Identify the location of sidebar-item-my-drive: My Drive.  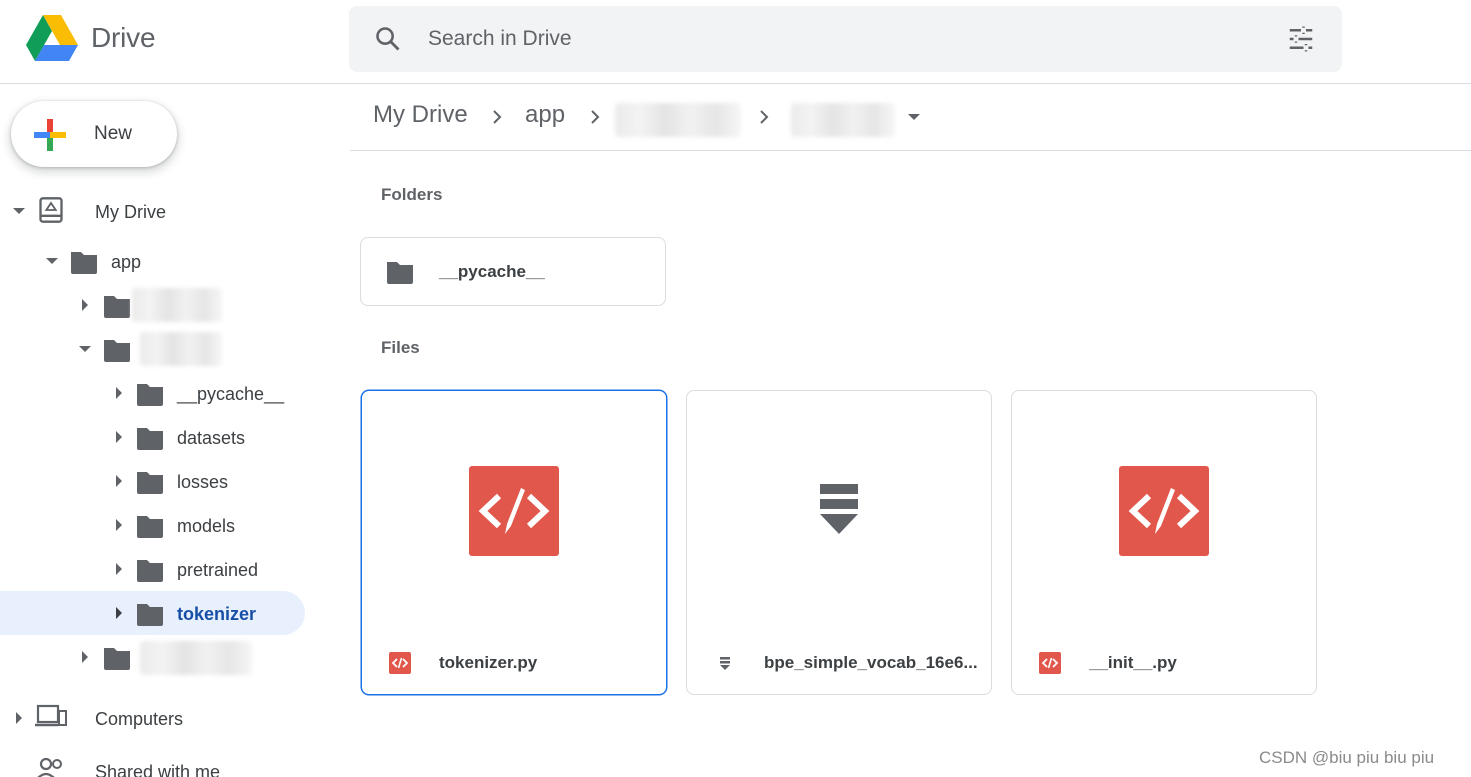
(152, 211).